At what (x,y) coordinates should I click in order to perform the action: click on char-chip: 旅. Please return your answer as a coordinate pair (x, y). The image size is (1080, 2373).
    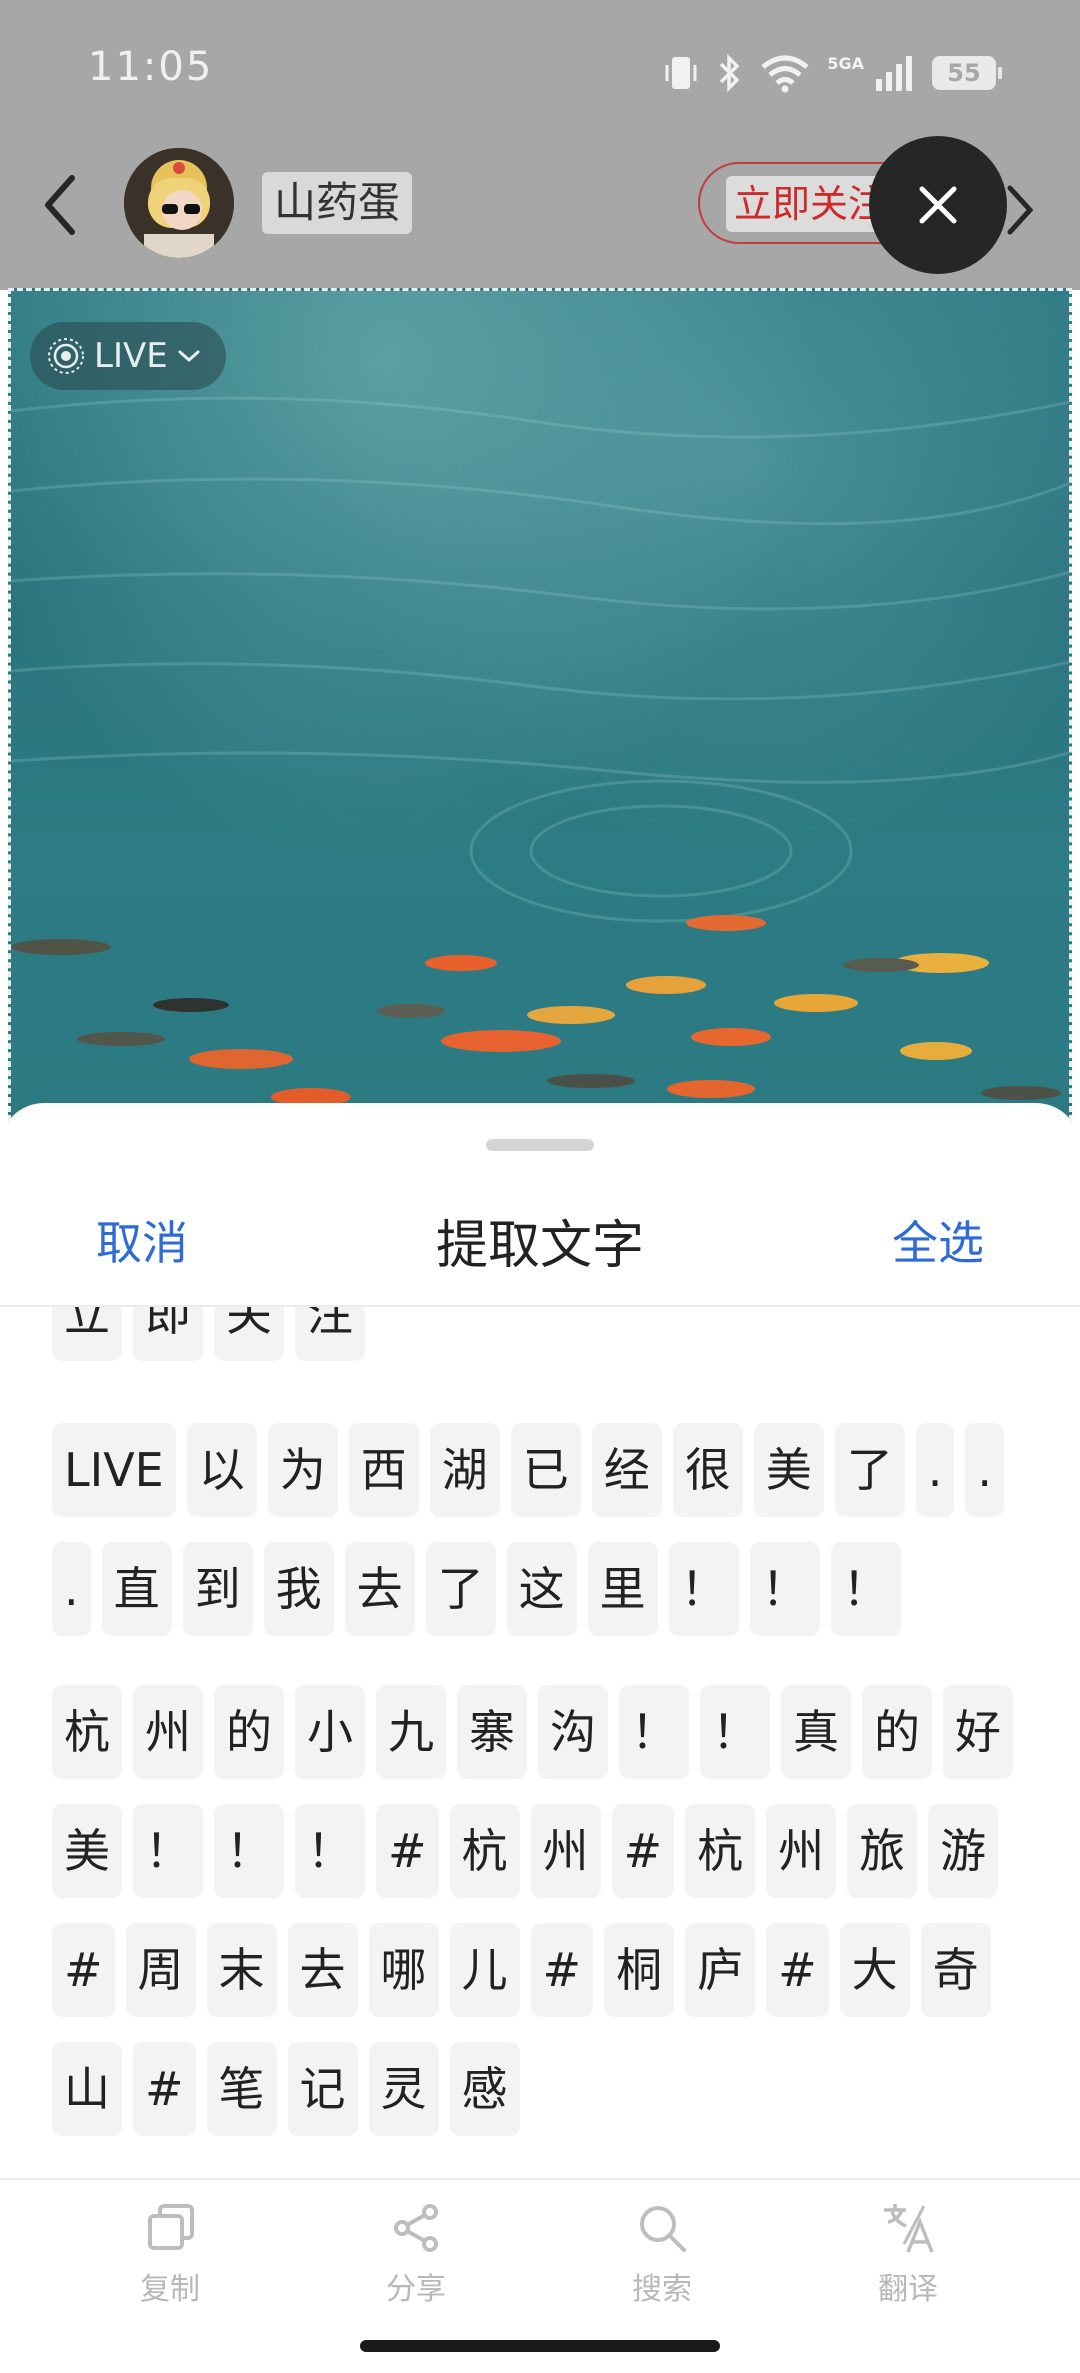
    Looking at the image, I should click on (882, 1851).